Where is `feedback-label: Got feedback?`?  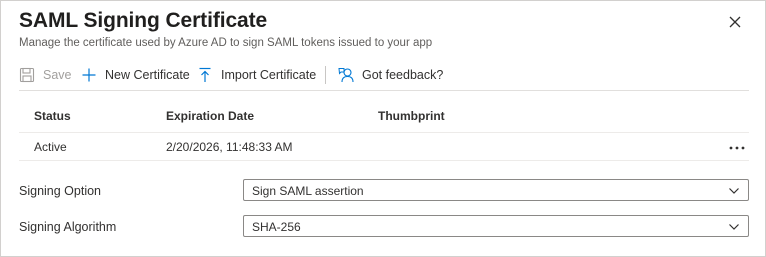
feedback-label: Got feedback? is located at coordinates (403, 75).